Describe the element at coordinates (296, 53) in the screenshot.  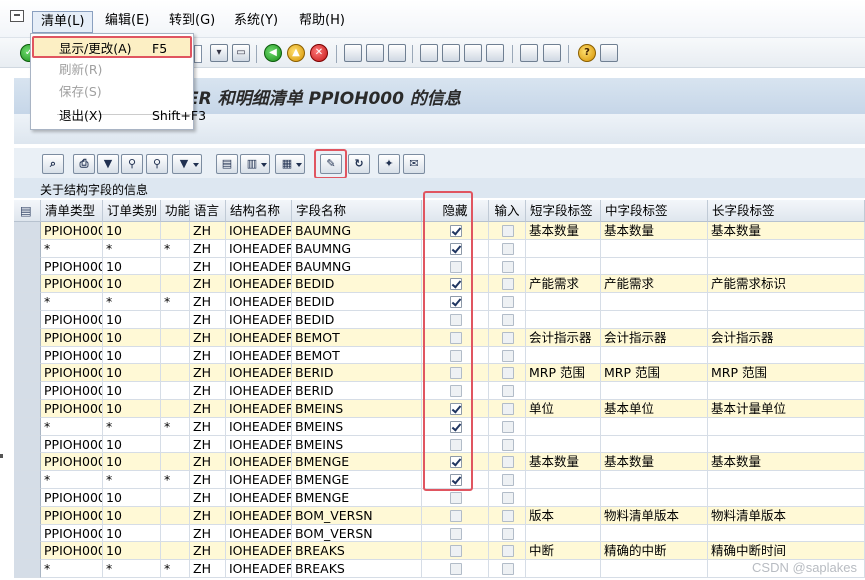
I see `exit-icon: ▲` at that location.